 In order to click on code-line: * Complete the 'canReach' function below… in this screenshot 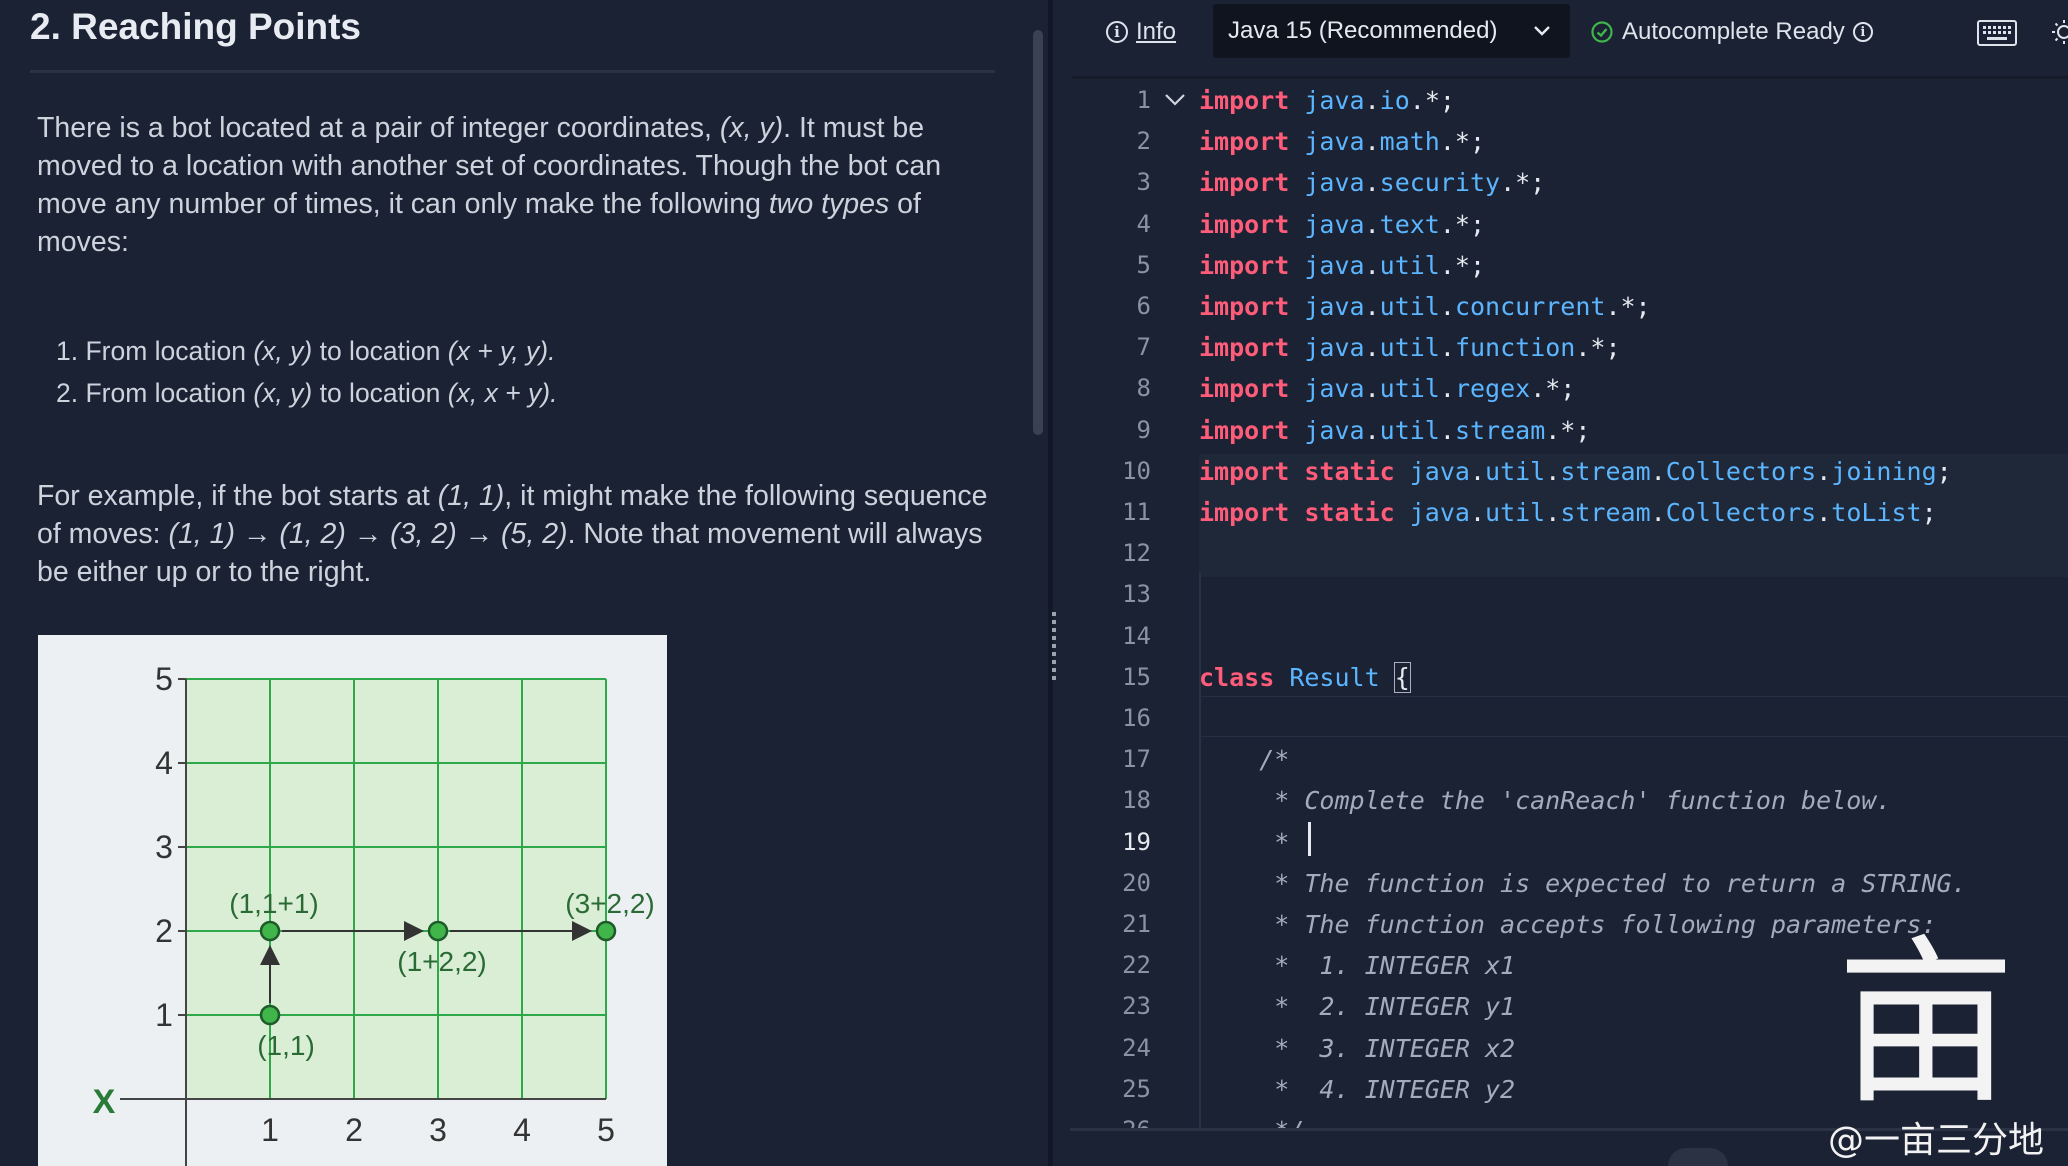, I will do `click(1545, 800)`.